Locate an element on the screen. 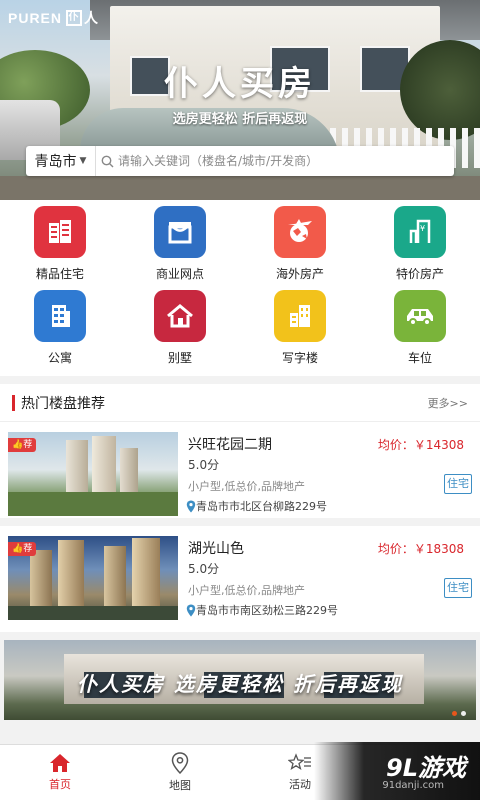 The image size is (480, 800). tab-home: 首页 is located at coordinates (60, 772).